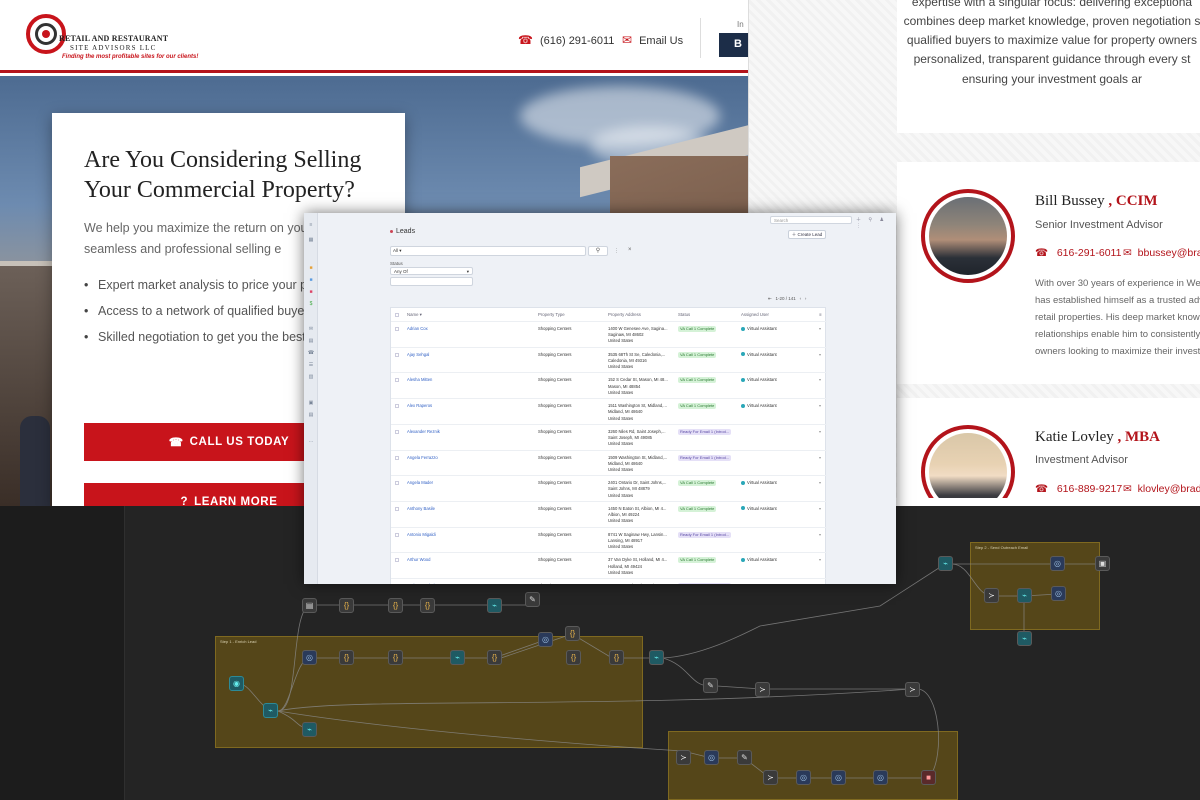 The height and width of the screenshot is (800, 1200). I want to click on pager-first-icon: ⇤, so click(770, 298).